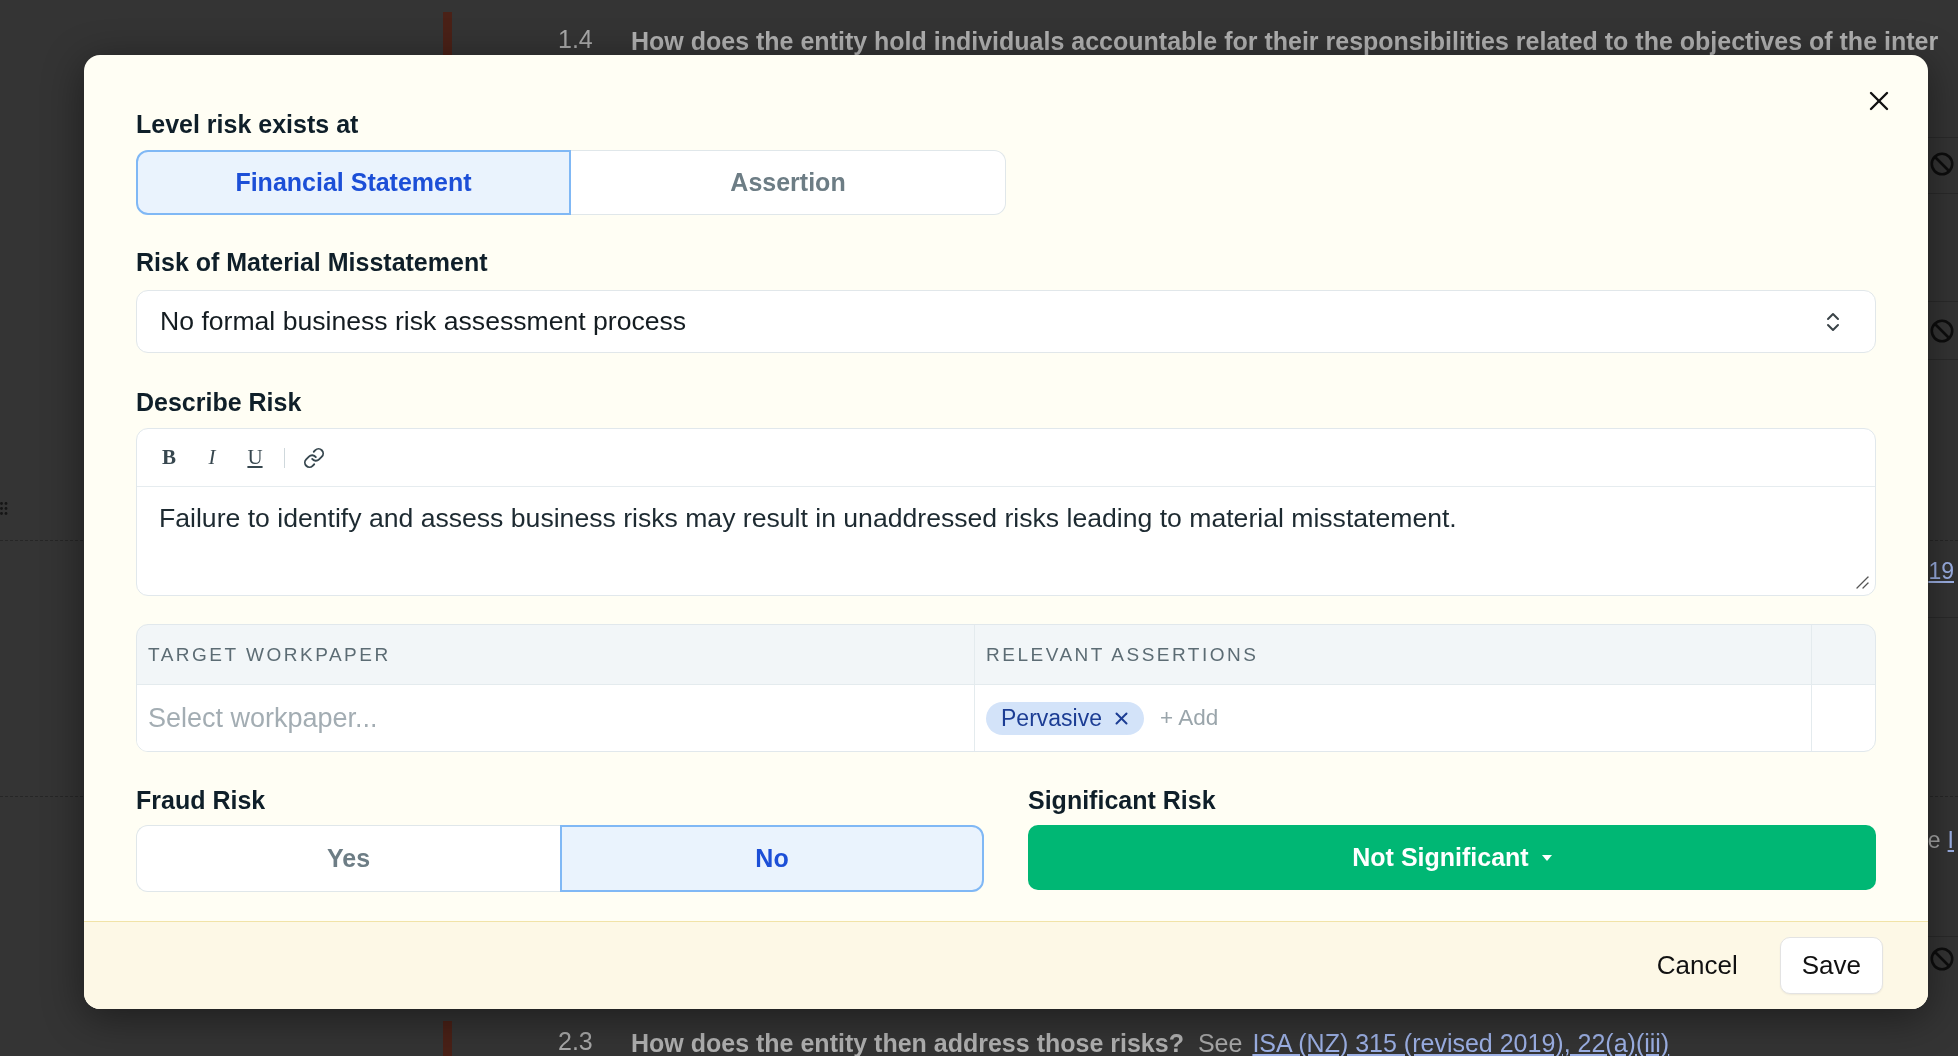  Describe the element at coordinates (1941, 571) in the screenshot. I see `reference-link: 19` at that location.